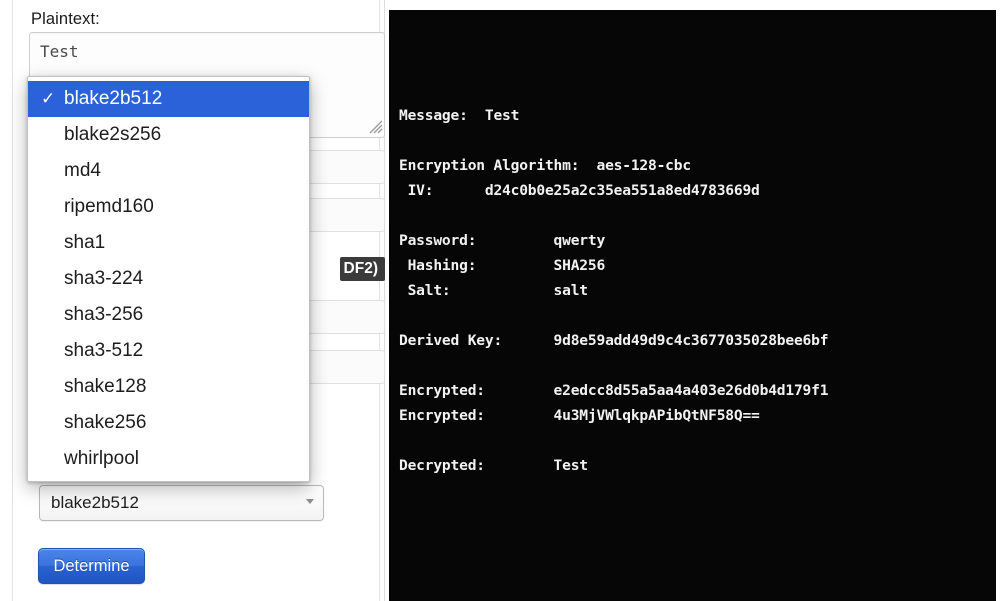  What do you see at coordinates (168, 387) in the screenshot?
I see `dropdown-option: ✓shake128` at bounding box center [168, 387].